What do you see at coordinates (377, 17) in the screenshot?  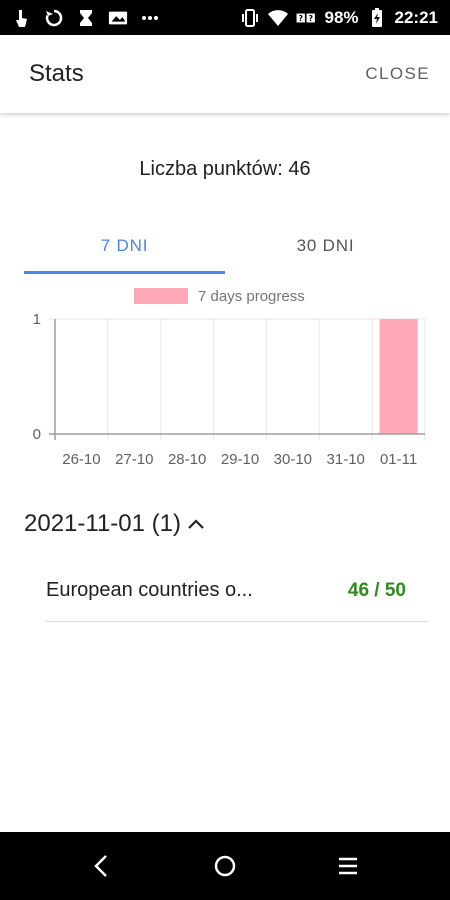 I see `battery-charging-icon` at bounding box center [377, 17].